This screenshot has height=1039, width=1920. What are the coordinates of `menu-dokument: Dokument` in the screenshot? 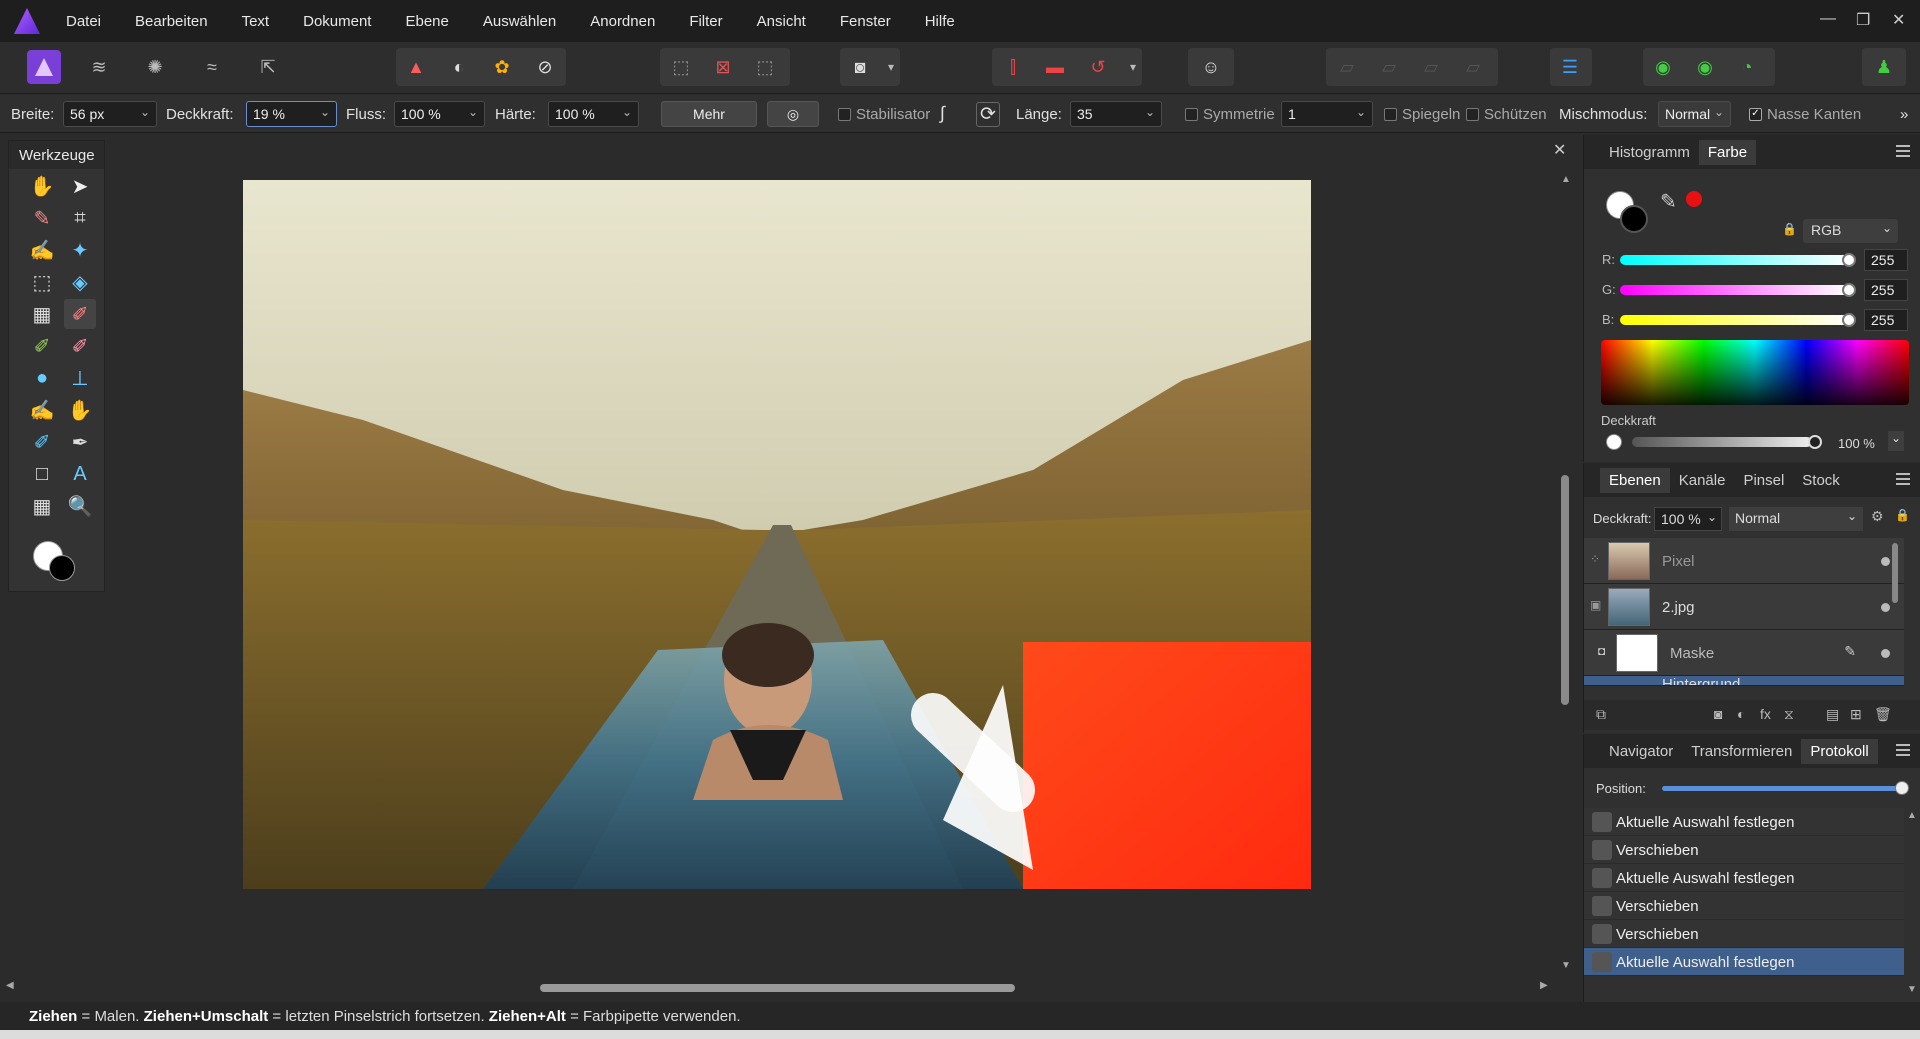 It's located at (337, 21).